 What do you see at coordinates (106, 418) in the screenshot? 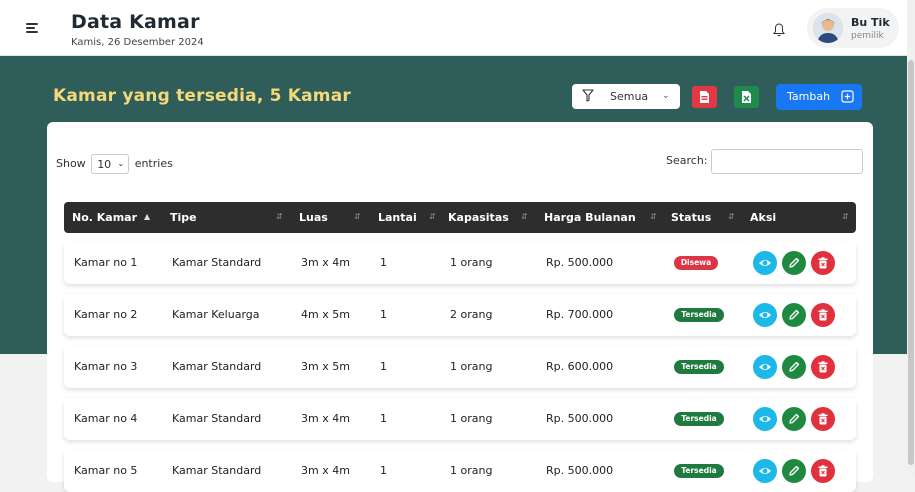
I see `cell-no-kamar: Kamar no 4` at bounding box center [106, 418].